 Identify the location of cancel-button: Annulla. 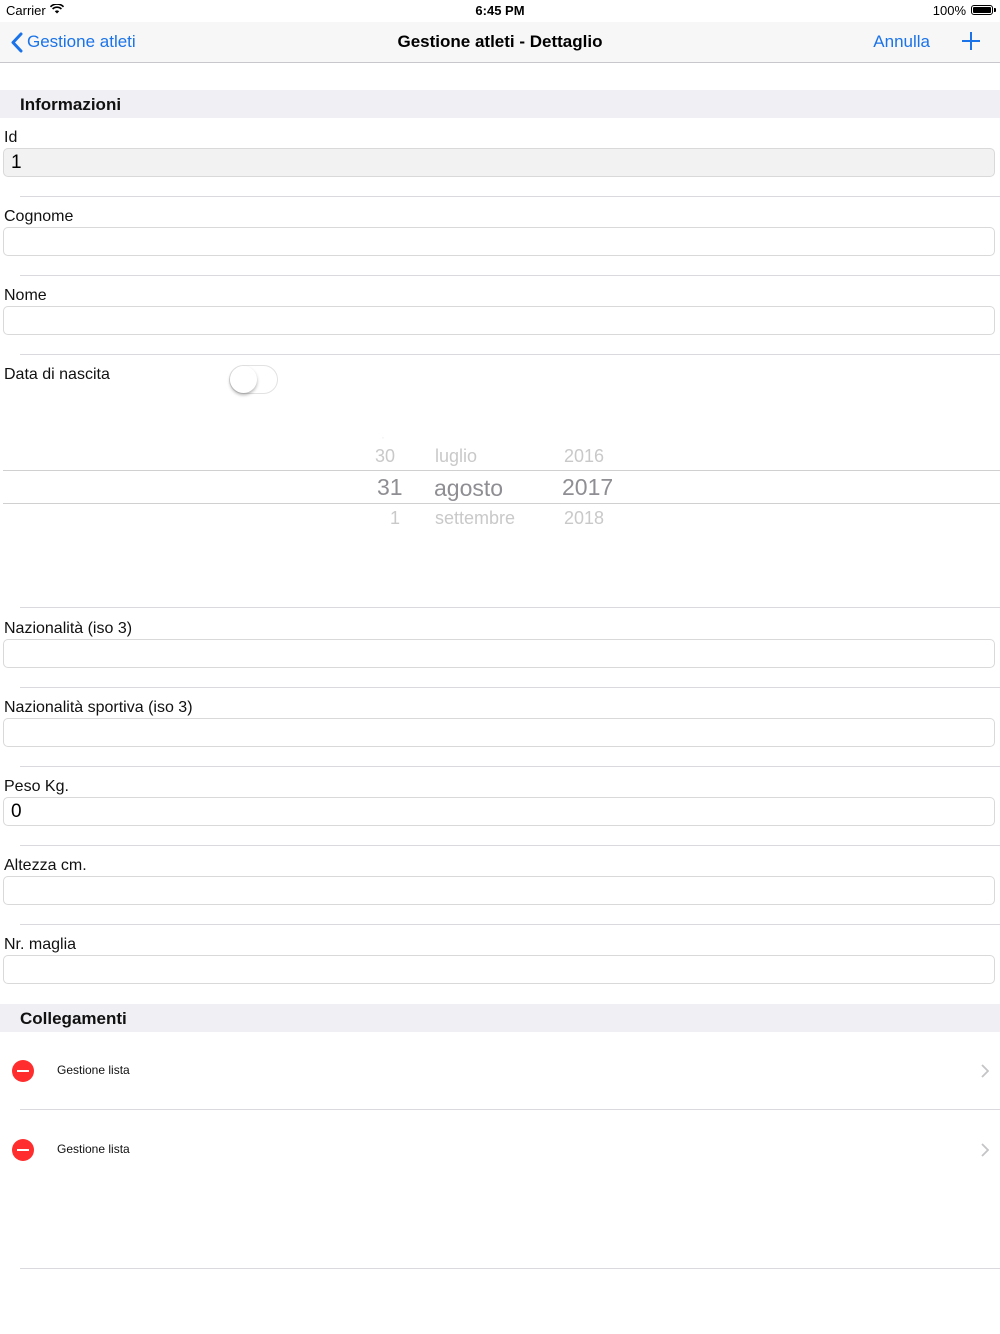
(901, 42).